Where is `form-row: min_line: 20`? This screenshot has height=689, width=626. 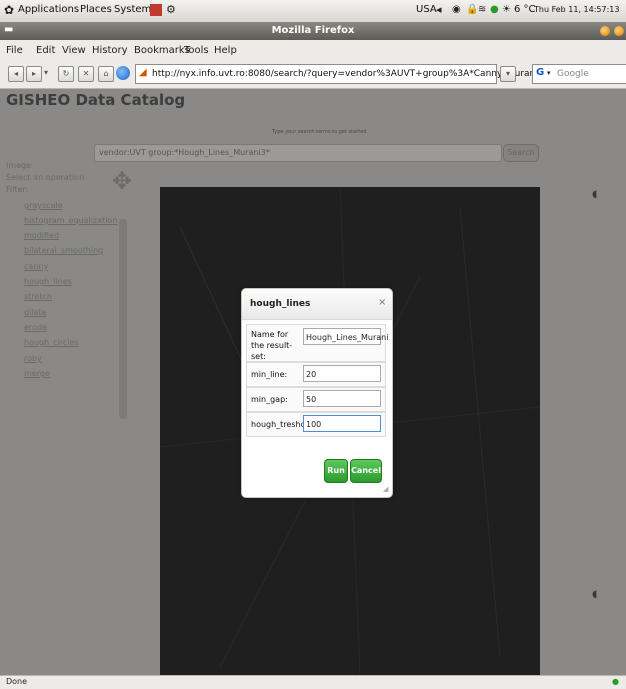
form-row: min_line: 20 is located at coordinates (316, 374).